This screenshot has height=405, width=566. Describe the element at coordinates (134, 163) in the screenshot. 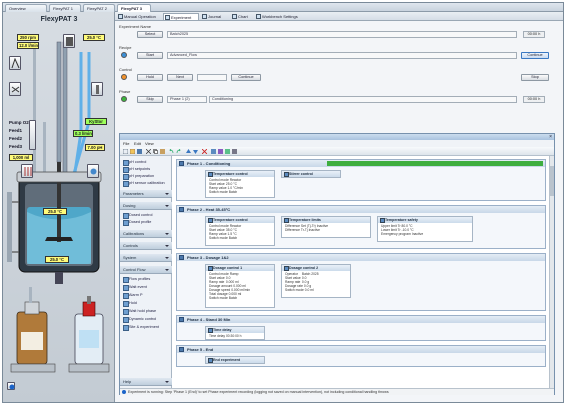

I see `nav-ph-control: pH control` at that location.